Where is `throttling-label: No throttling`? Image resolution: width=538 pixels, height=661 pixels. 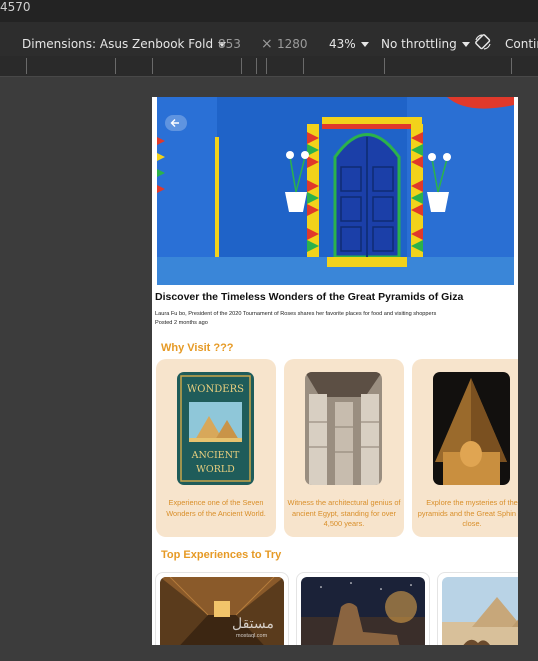
throttling-label: No throttling is located at coordinates (419, 44).